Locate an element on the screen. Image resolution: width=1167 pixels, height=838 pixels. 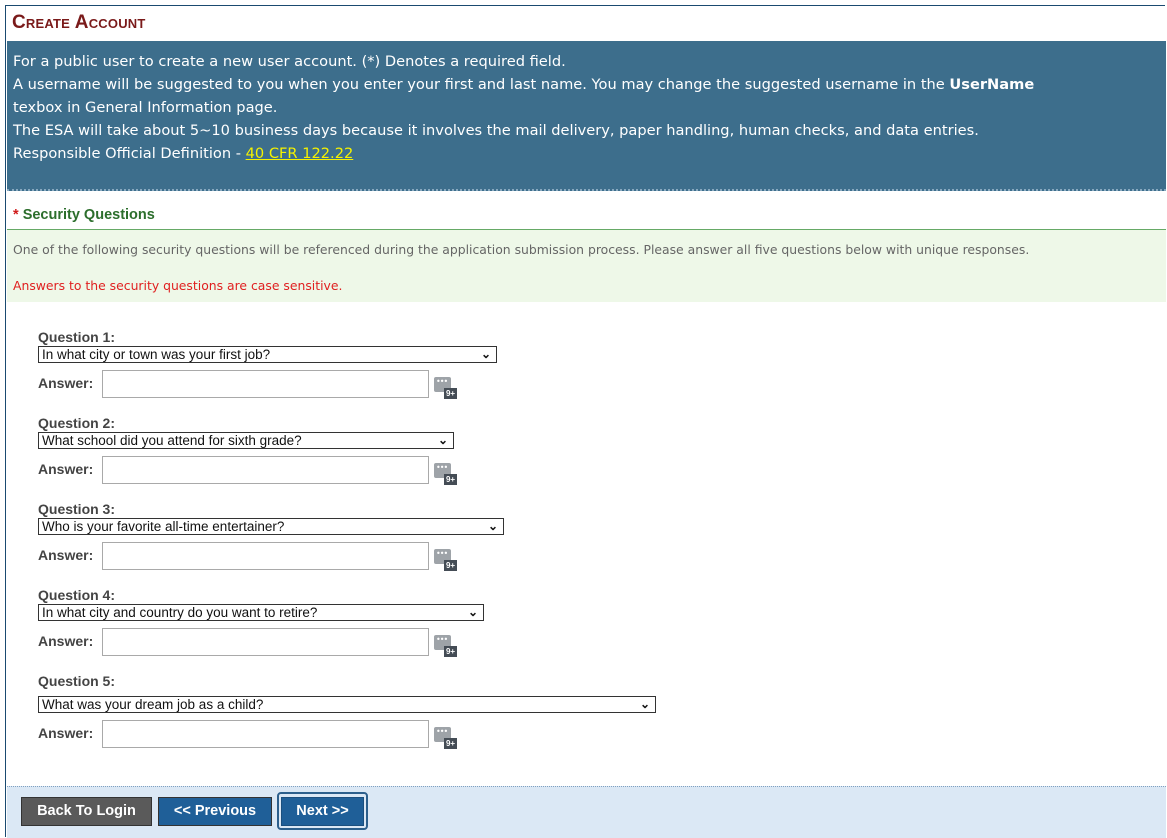
back-to-login-button: Back To Login is located at coordinates (86, 811).